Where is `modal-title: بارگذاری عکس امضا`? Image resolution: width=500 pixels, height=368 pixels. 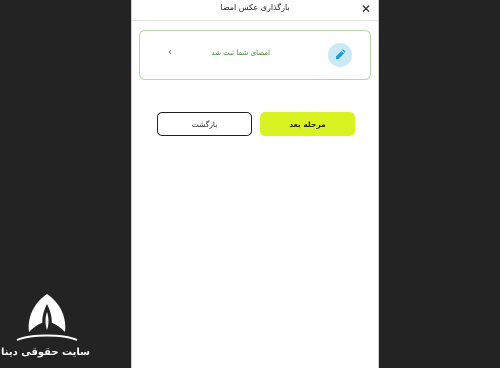 modal-title: بارگذاری عکس امضا is located at coordinates (255, 7).